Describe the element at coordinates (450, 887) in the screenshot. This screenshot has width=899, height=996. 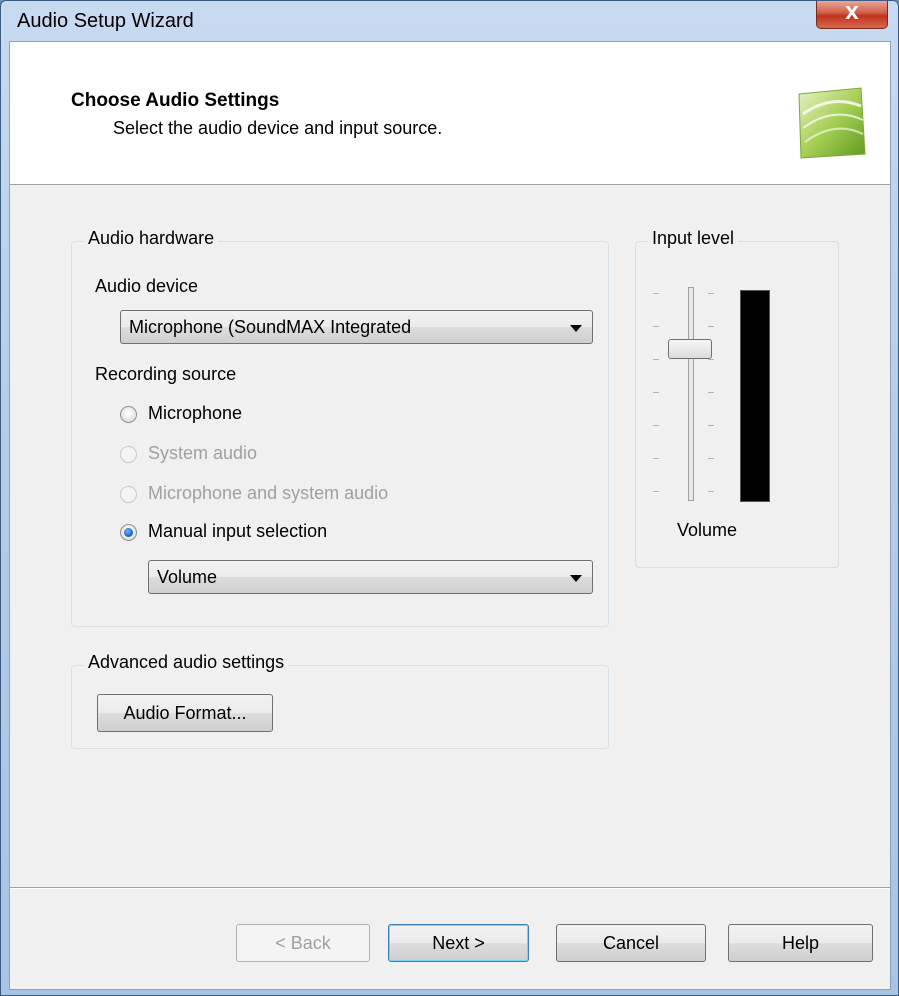
I see `footer-divider` at that location.